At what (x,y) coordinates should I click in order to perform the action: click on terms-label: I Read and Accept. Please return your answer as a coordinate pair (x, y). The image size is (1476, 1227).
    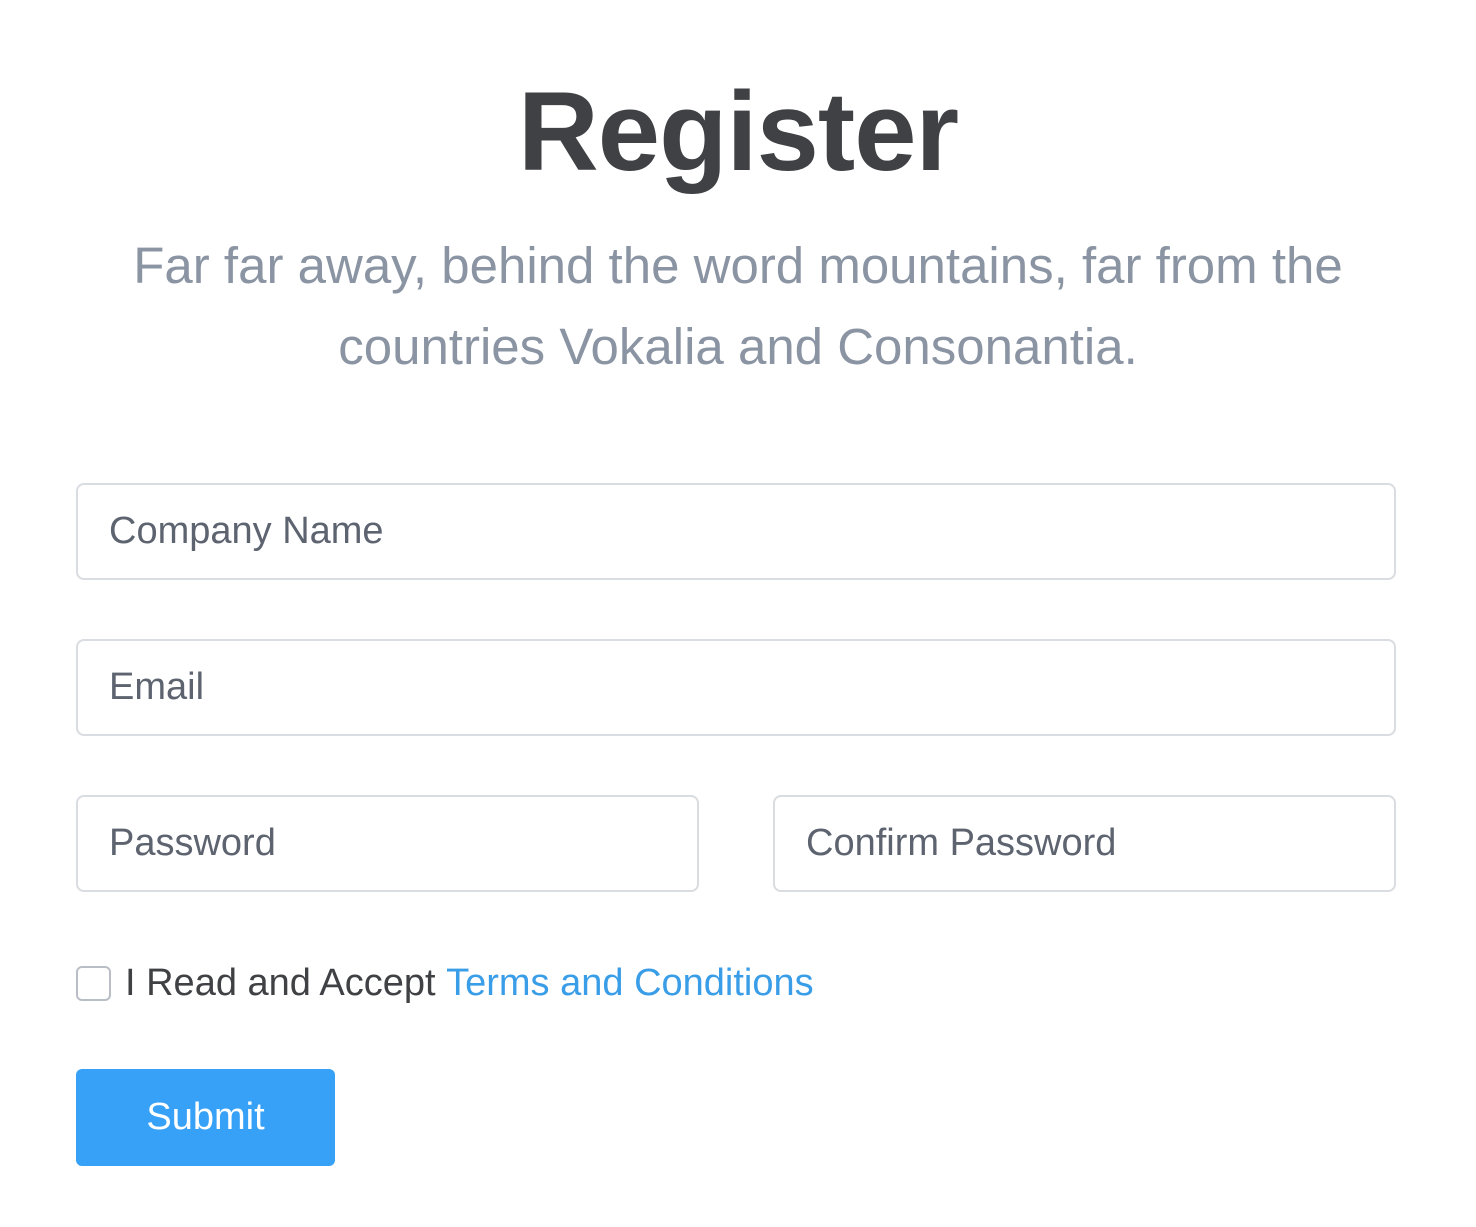
    Looking at the image, I should click on (286, 982).